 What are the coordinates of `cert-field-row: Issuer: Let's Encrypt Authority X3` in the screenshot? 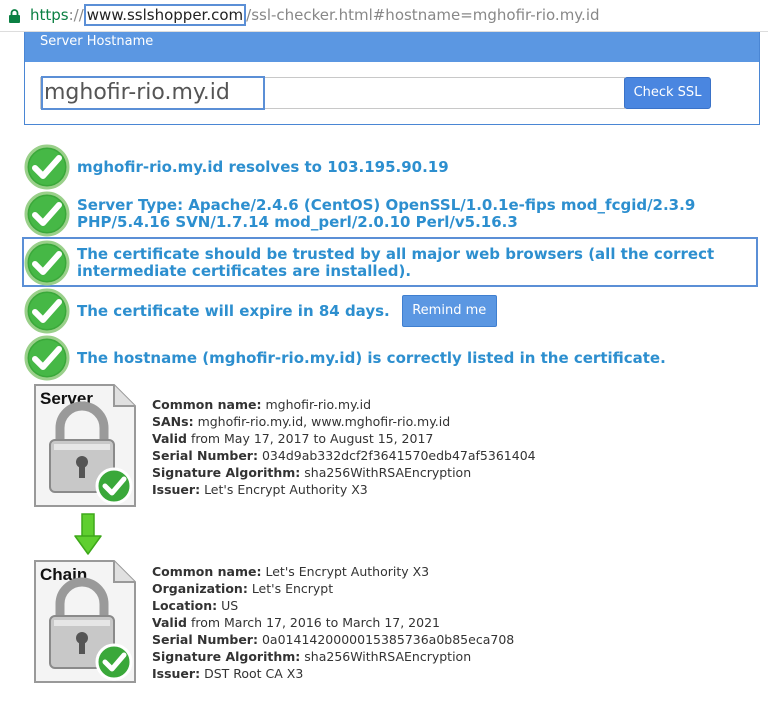 It's located at (344, 489).